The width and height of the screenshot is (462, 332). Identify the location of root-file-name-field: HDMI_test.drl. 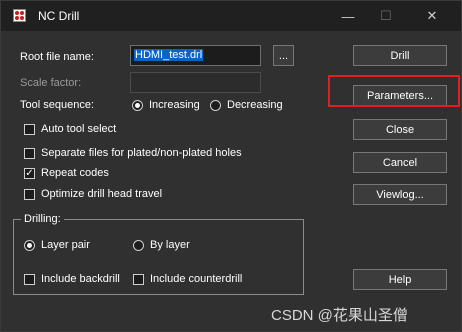
(195, 55).